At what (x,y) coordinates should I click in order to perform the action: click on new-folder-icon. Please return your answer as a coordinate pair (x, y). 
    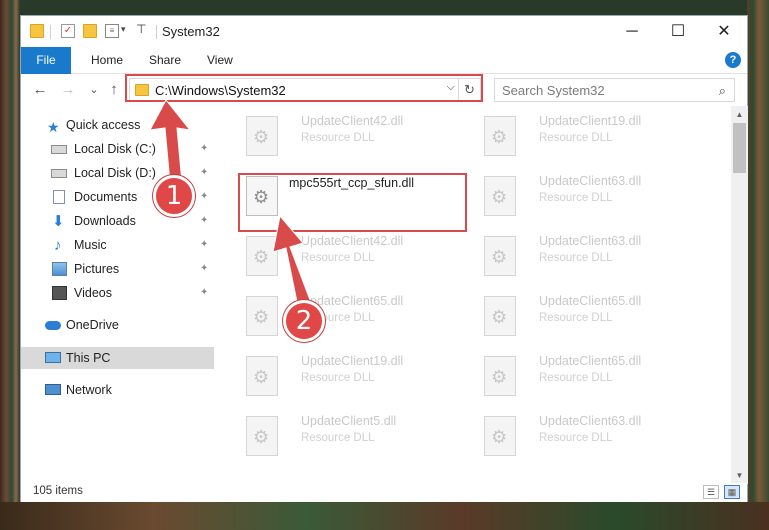
    Looking at the image, I should click on (90, 31).